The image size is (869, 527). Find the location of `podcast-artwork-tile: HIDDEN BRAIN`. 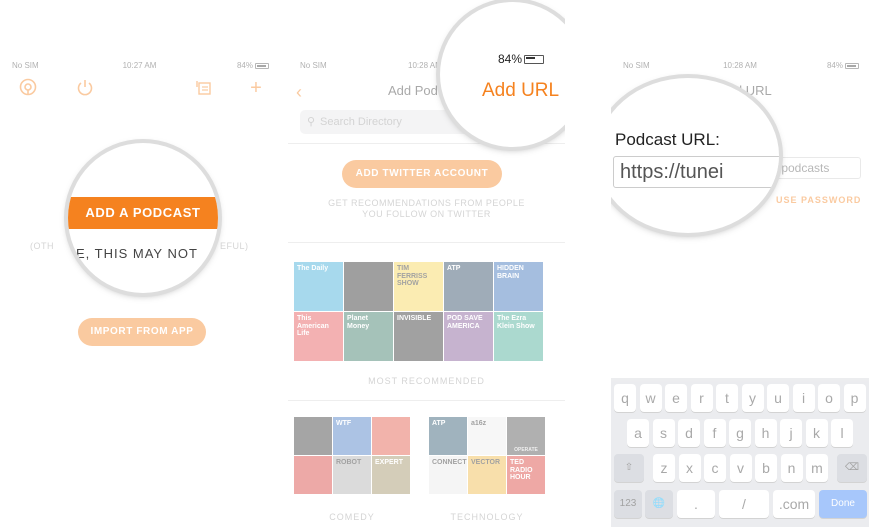

podcast-artwork-tile: HIDDEN BRAIN is located at coordinates (518, 286).